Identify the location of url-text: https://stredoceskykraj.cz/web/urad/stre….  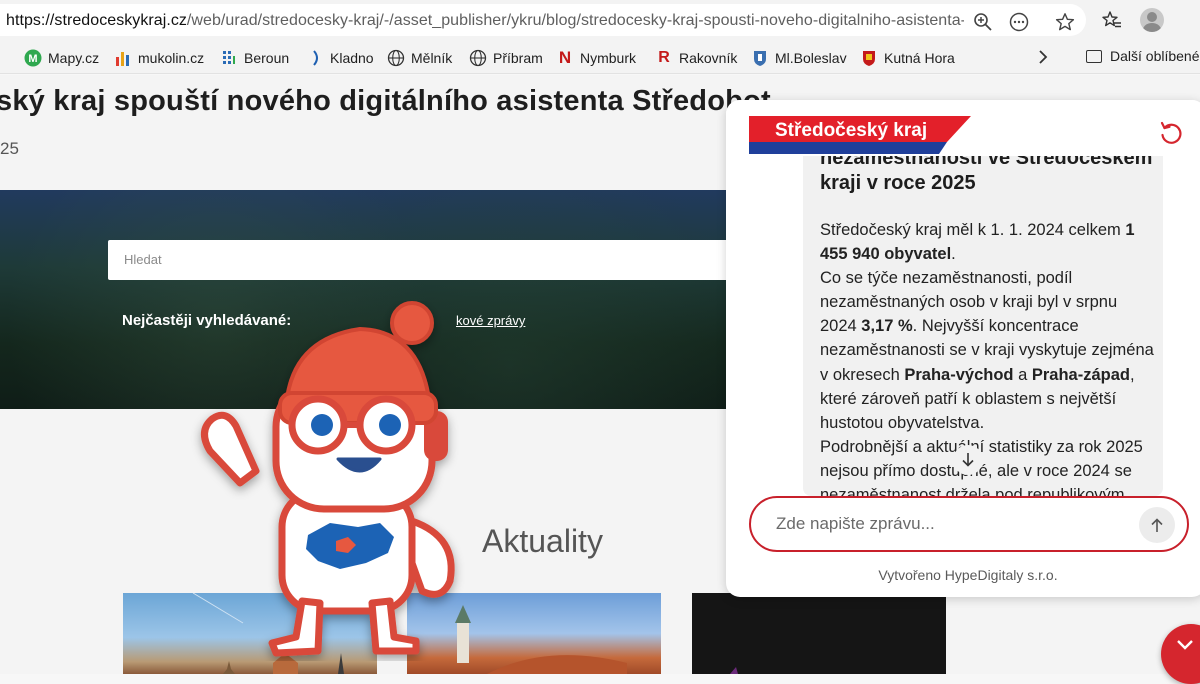
(485, 21).